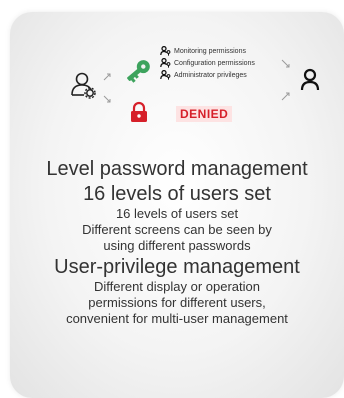 Image resolution: width=344 pixels, height=398 pixels. What do you see at coordinates (177, 169) in the screenshot?
I see `section-title: Level password management` at bounding box center [177, 169].